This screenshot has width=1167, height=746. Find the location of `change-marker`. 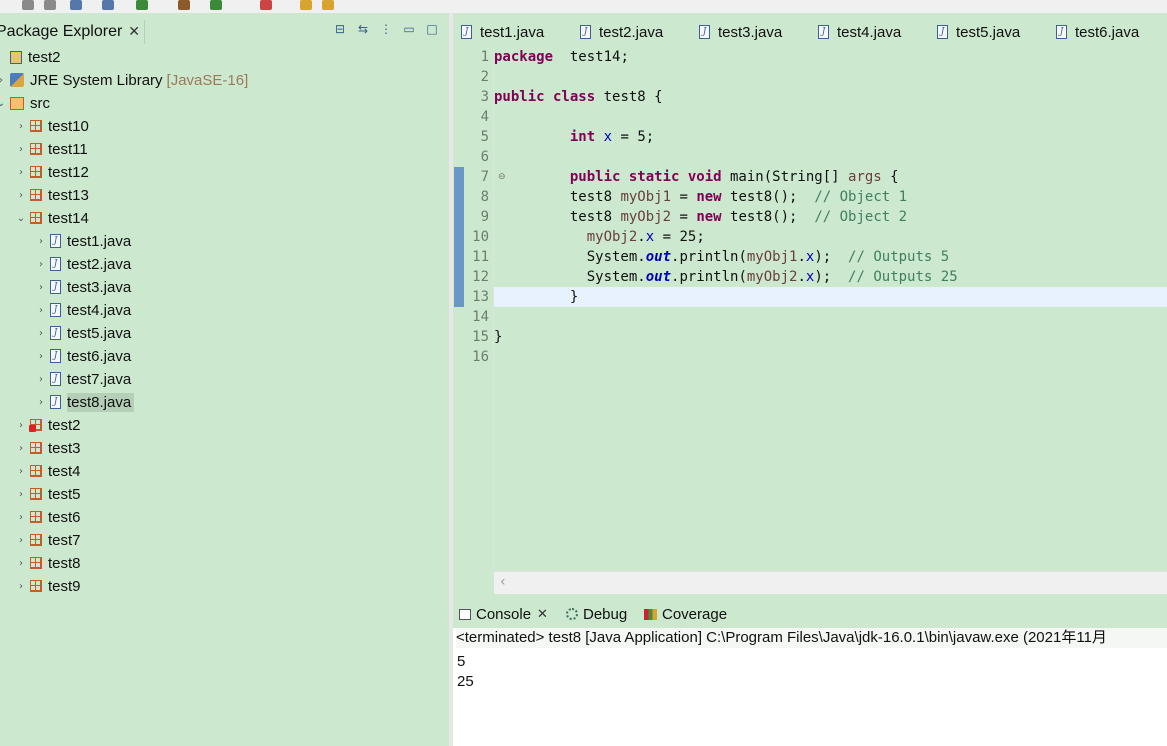

change-marker is located at coordinates (459, 237).